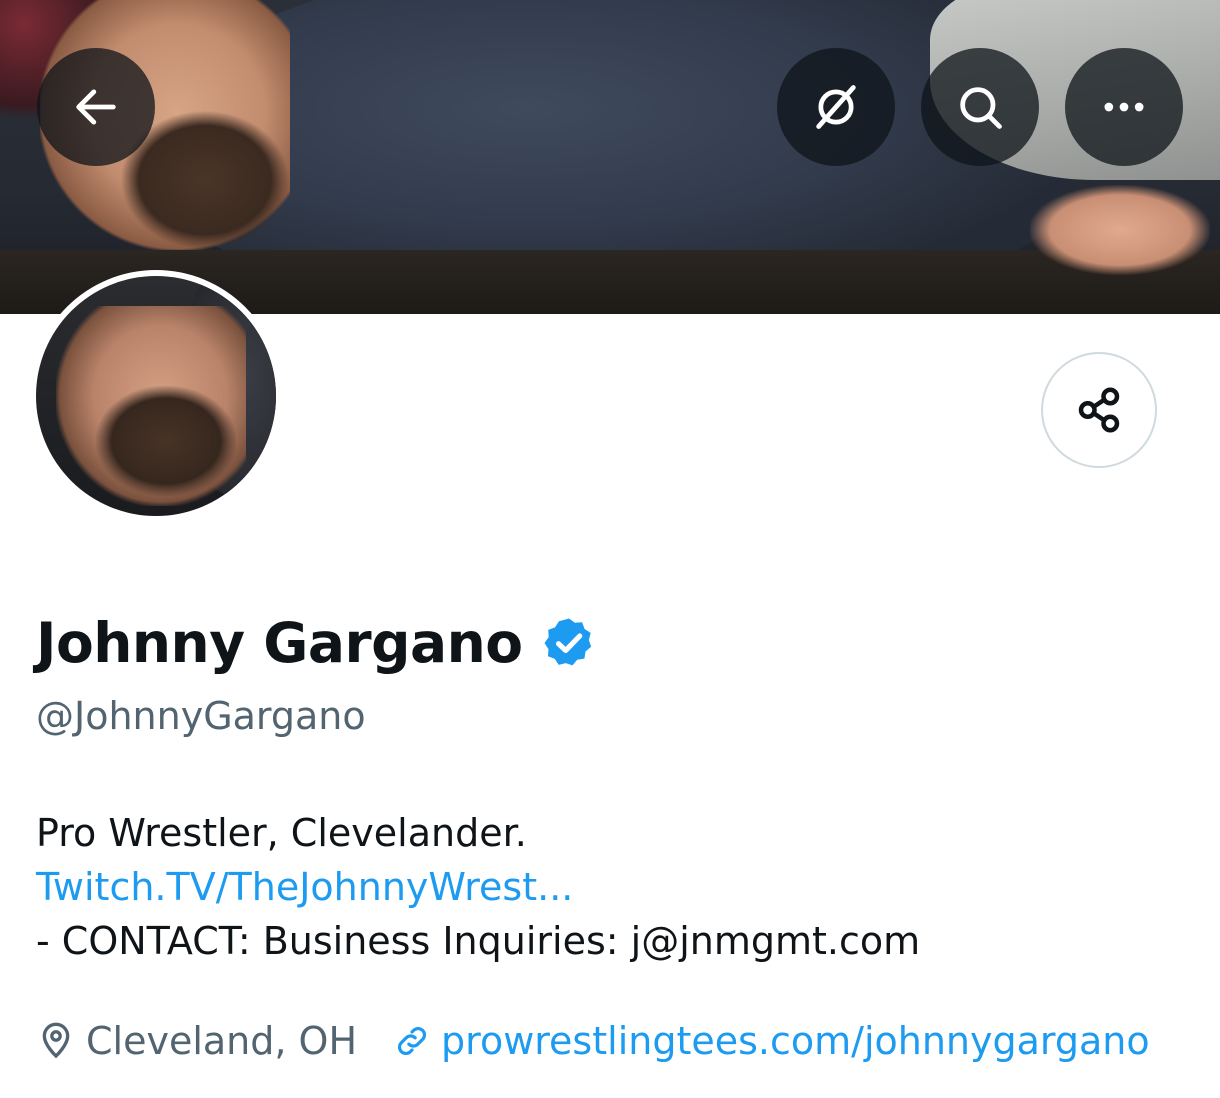 Image resolution: width=1220 pixels, height=1098 pixels. I want to click on link-icon, so click(412, 1041).